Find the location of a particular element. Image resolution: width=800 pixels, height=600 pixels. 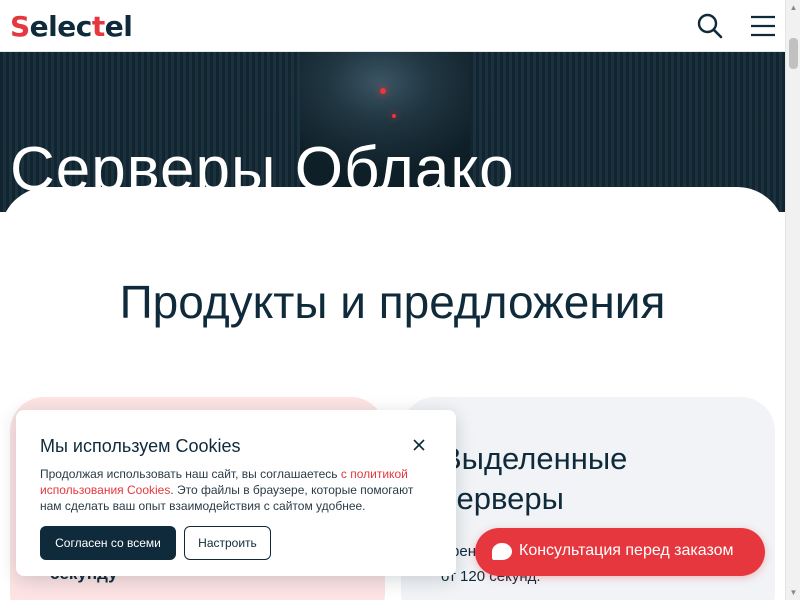

page-scrollbar: ▲ ▼ is located at coordinates (792, 300).